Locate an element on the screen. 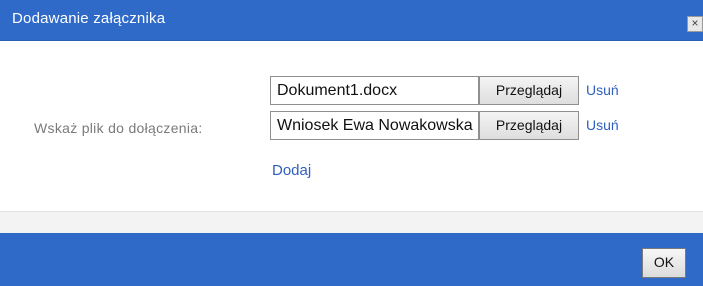 This screenshot has width=703, height=286. file-input-2: Wniosek Ewa Nowakowska is located at coordinates (374, 125).